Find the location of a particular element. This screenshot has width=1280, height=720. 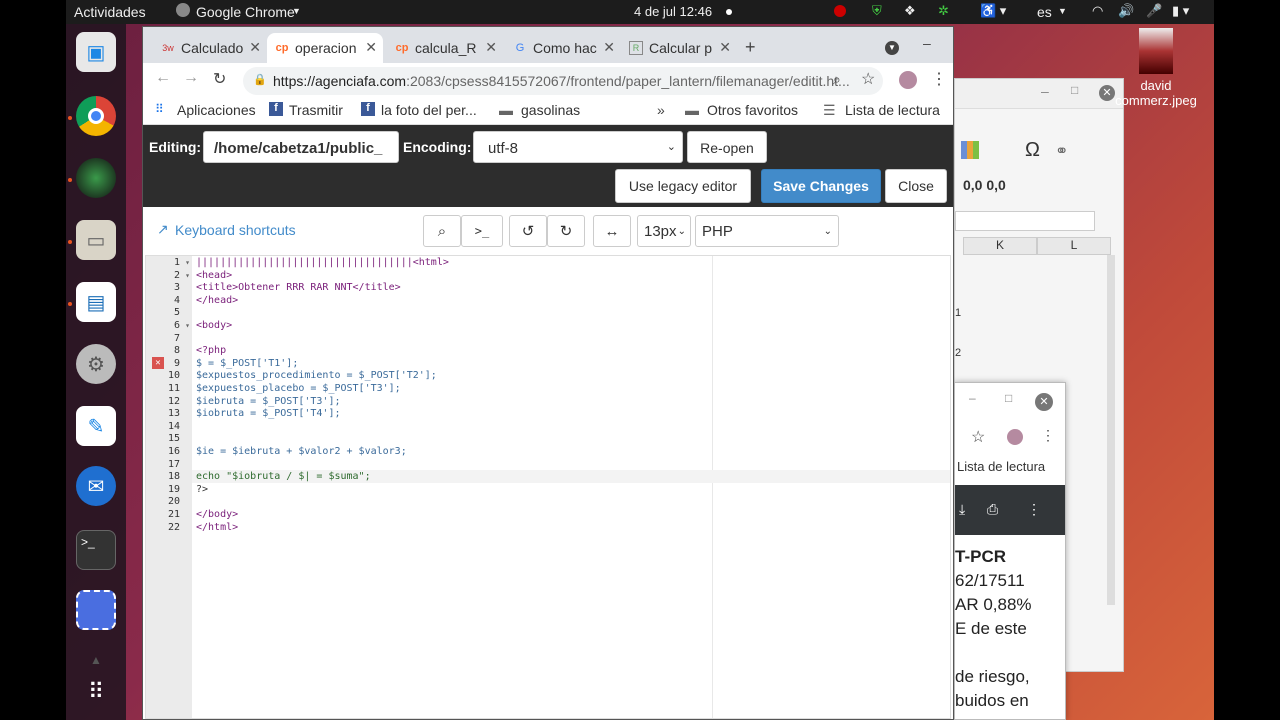

col-header-k: K is located at coordinates (1000, 246).